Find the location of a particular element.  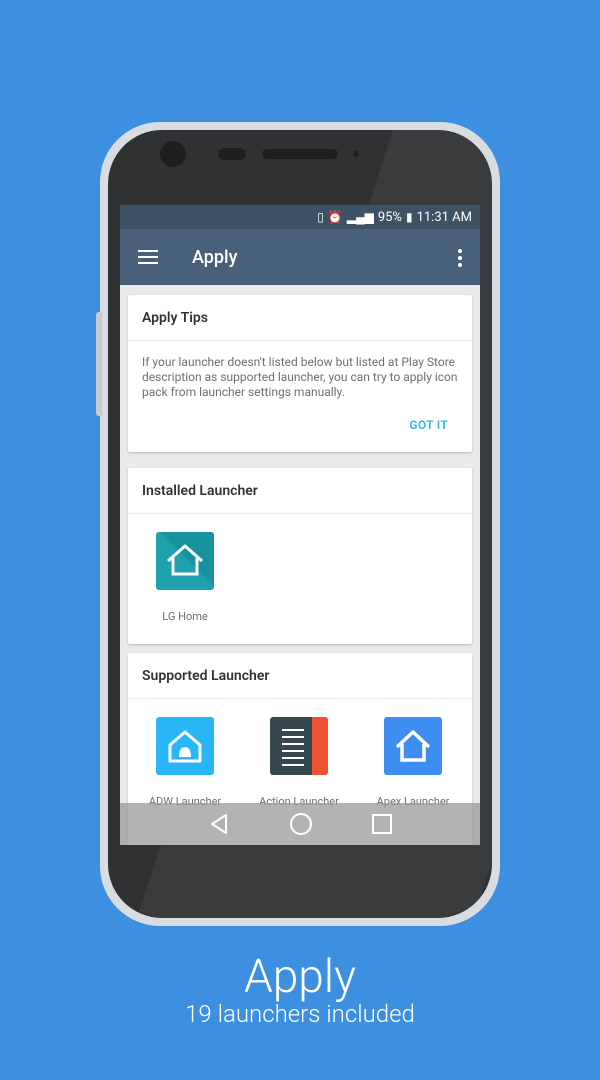

back-icon is located at coordinates (219, 824).